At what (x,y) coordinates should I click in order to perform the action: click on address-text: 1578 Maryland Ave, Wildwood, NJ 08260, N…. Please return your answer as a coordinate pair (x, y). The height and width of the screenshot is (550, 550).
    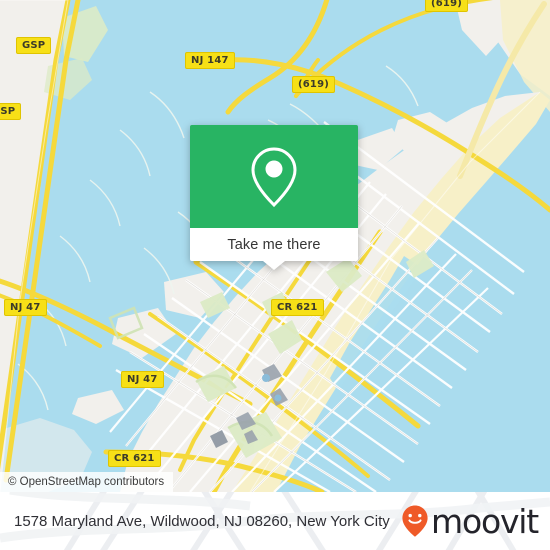
    Looking at the image, I should click on (202, 521).